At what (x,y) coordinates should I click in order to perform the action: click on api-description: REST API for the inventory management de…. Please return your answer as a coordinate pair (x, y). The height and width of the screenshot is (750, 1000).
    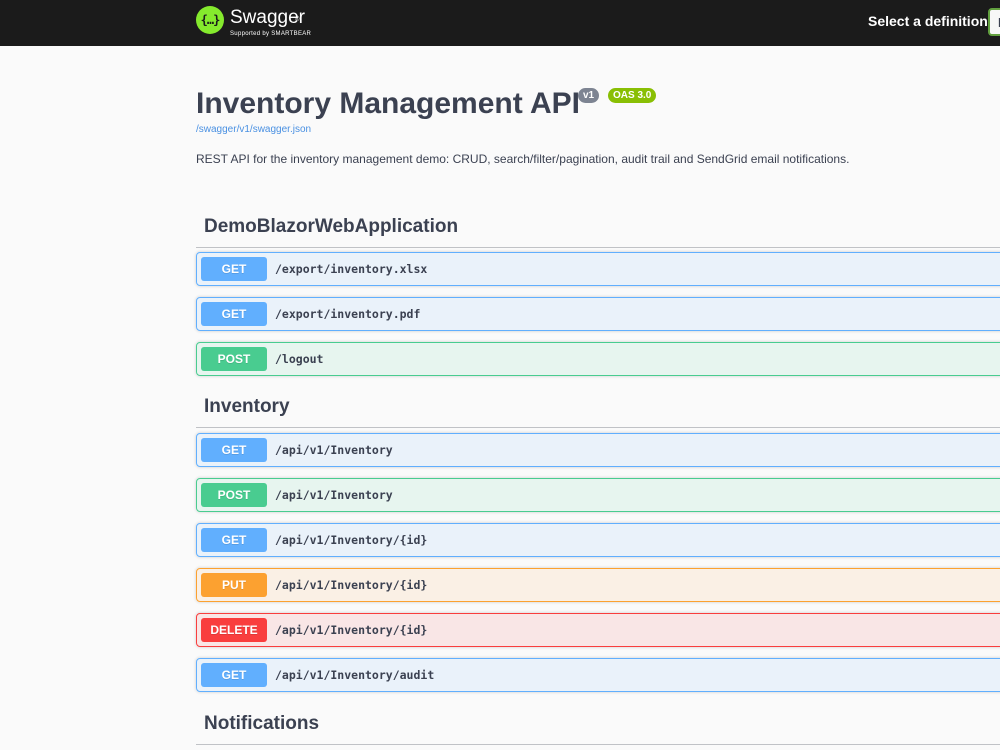
    Looking at the image, I should click on (523, 159).